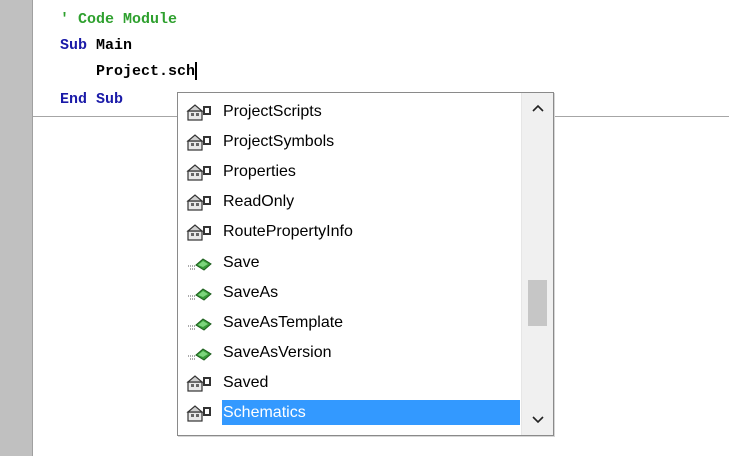  I want to click on list-item-label: Schematics, so click(371, 412).